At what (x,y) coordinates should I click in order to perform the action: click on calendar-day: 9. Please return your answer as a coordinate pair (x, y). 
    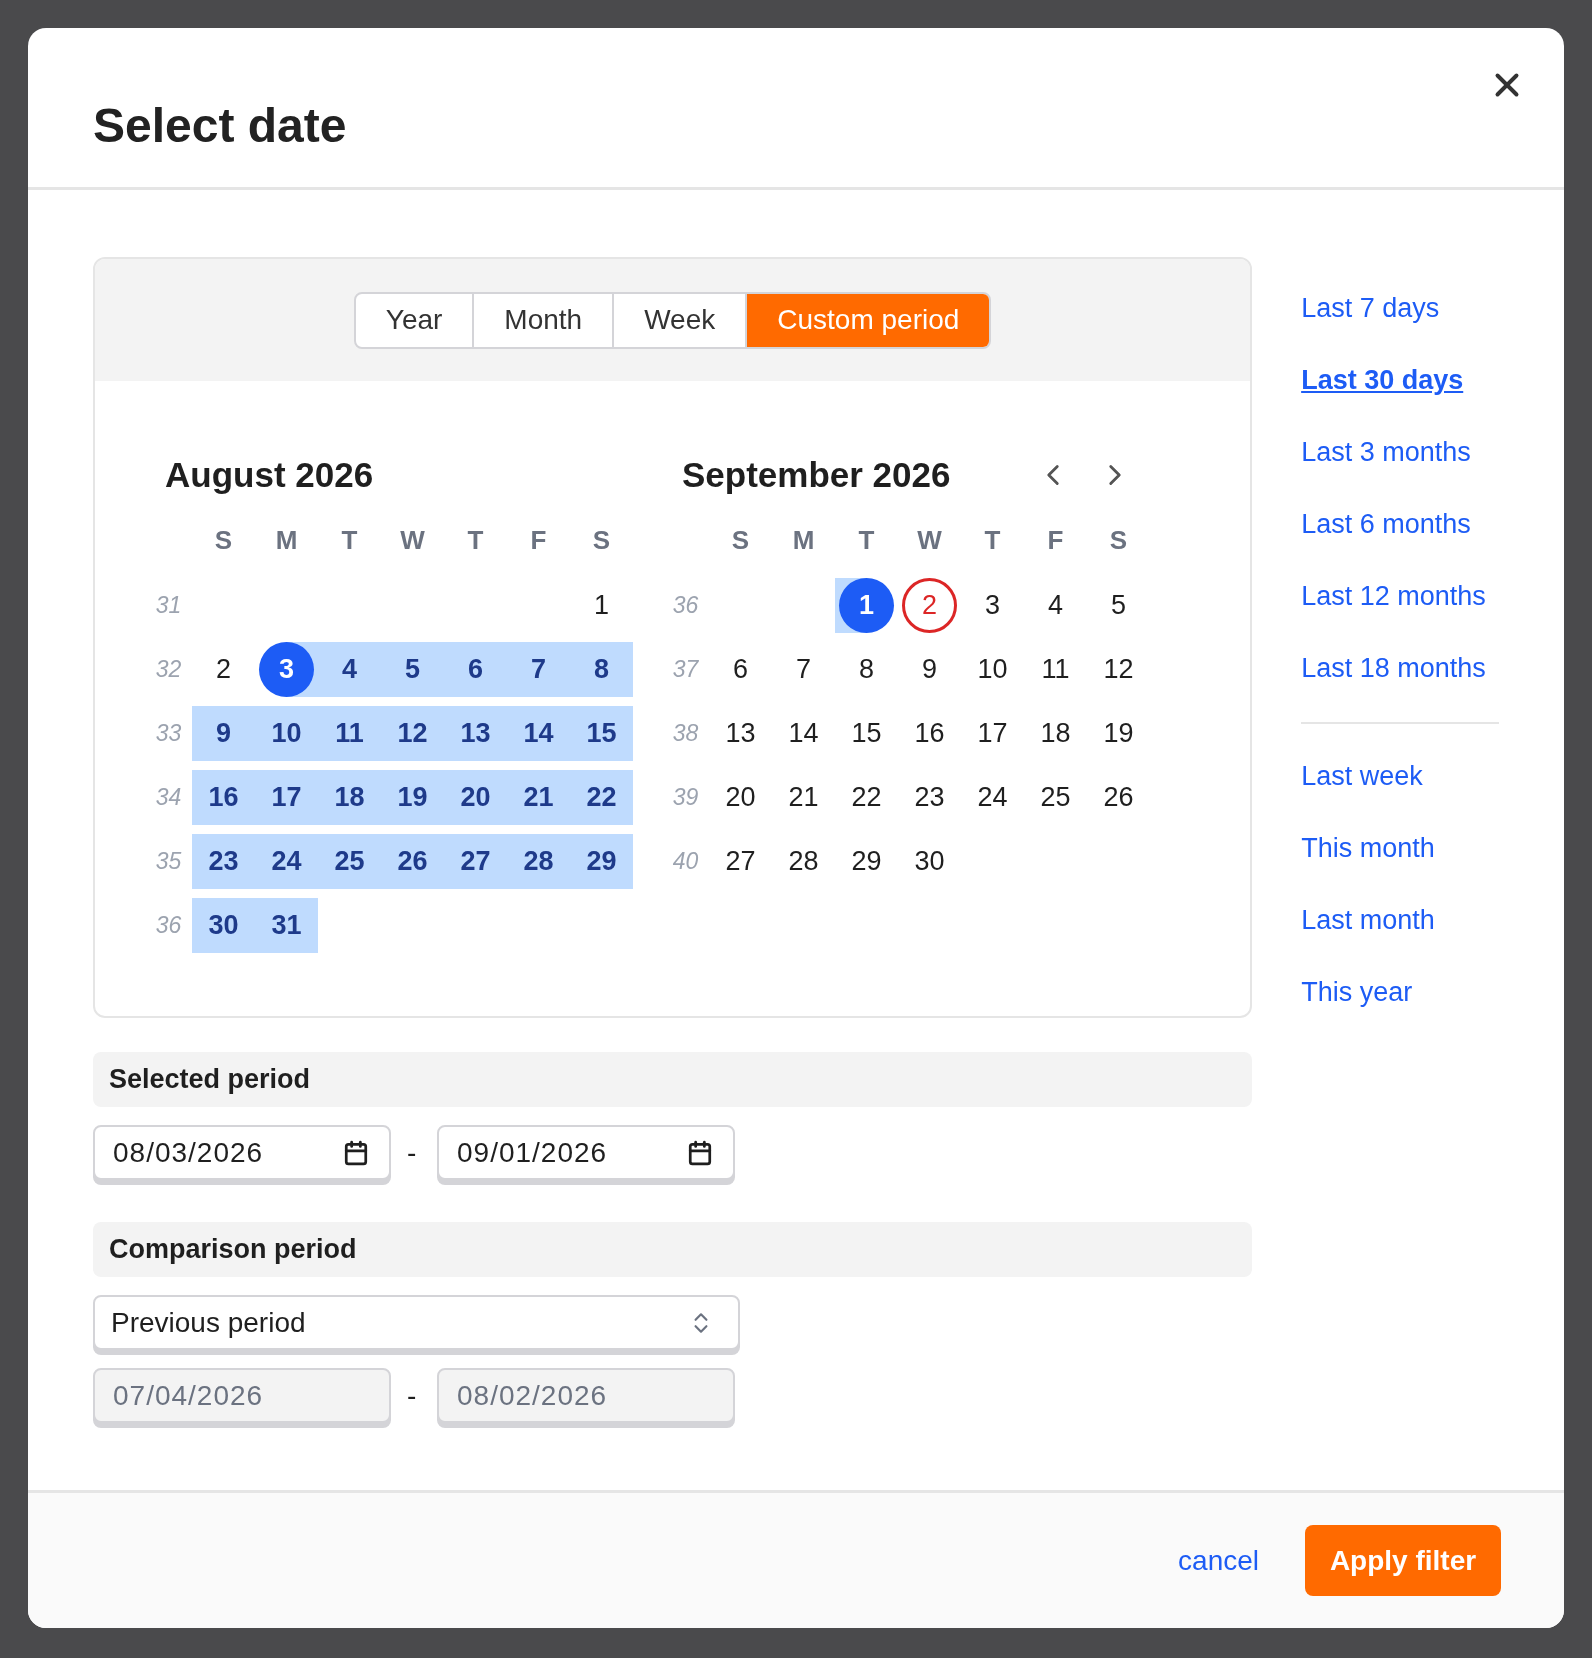
    Looking at the image, I should click on (929, 669).